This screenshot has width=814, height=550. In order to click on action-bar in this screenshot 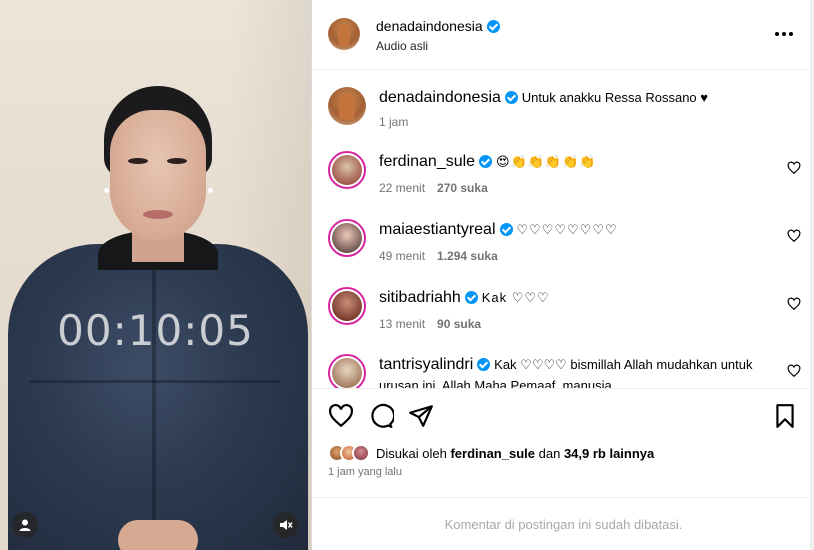, I will do `click(563, 414)`.